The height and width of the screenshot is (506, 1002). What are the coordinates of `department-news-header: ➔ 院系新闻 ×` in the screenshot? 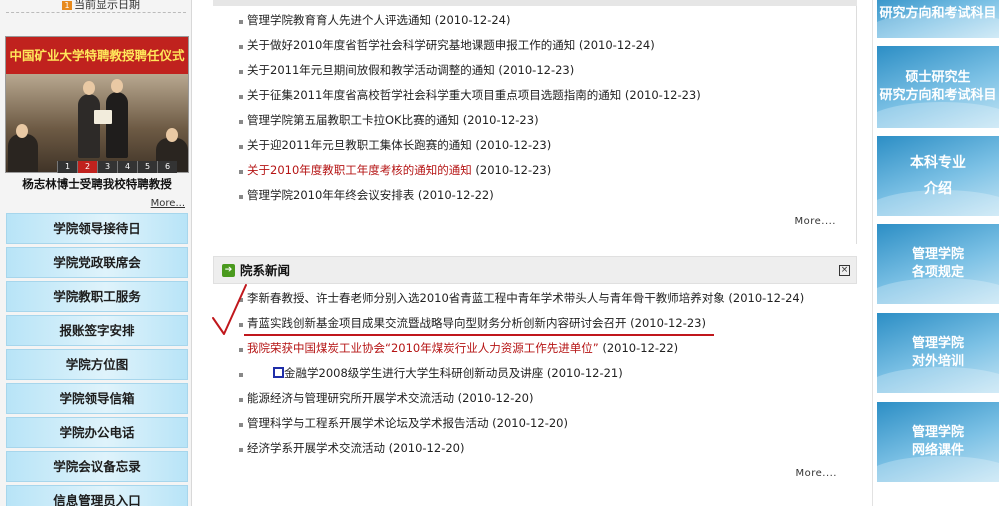 It's located at (535, 270).